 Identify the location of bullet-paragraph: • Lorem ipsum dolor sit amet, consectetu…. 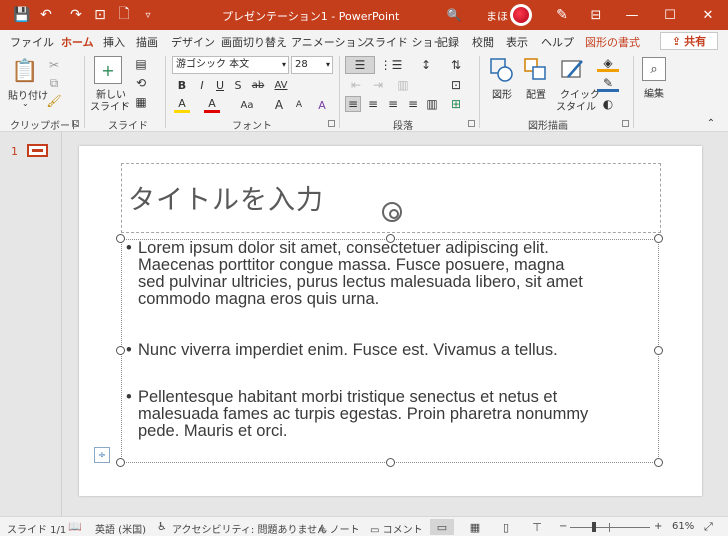
(391, 274).